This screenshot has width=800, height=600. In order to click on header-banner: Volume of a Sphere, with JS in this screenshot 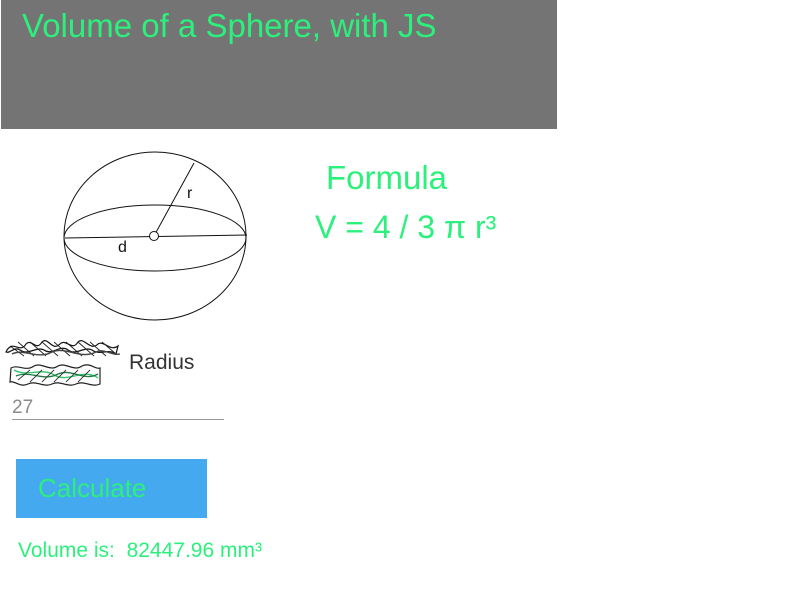, I will do `click(279, 64)`.